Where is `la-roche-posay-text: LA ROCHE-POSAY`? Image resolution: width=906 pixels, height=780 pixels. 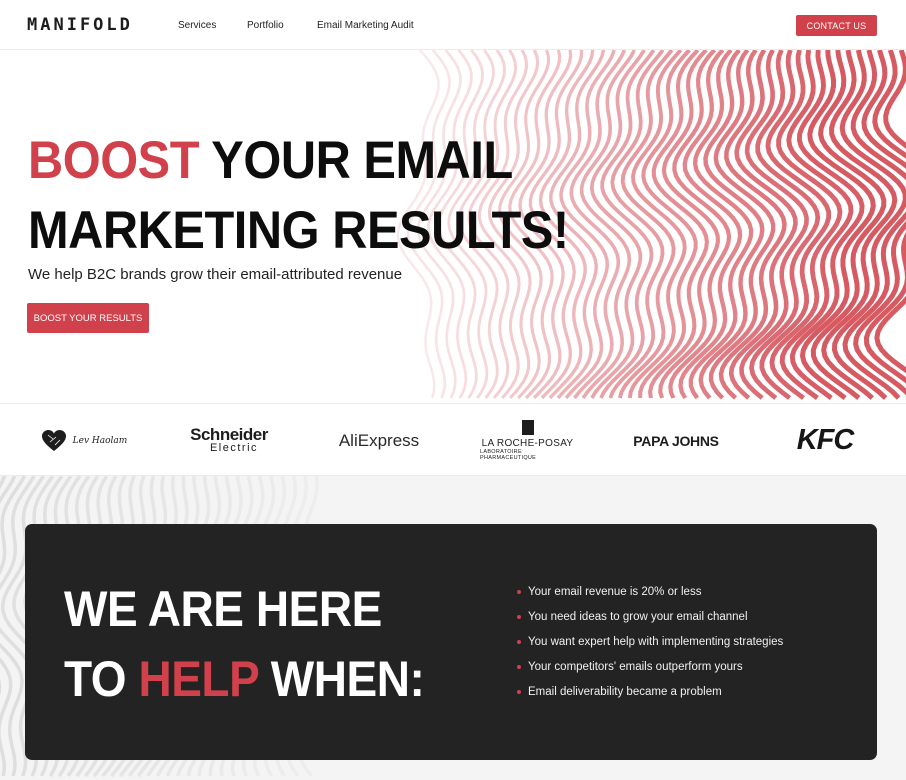 la-roche-posay-text: LA ROCHE-POSAY is located at coordinates (527, 443).